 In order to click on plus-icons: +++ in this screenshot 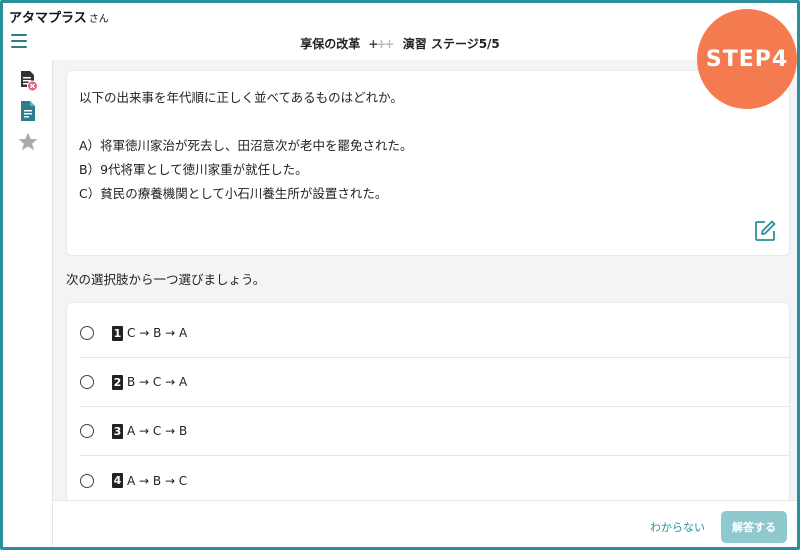, I will do `click(381, 44)`.